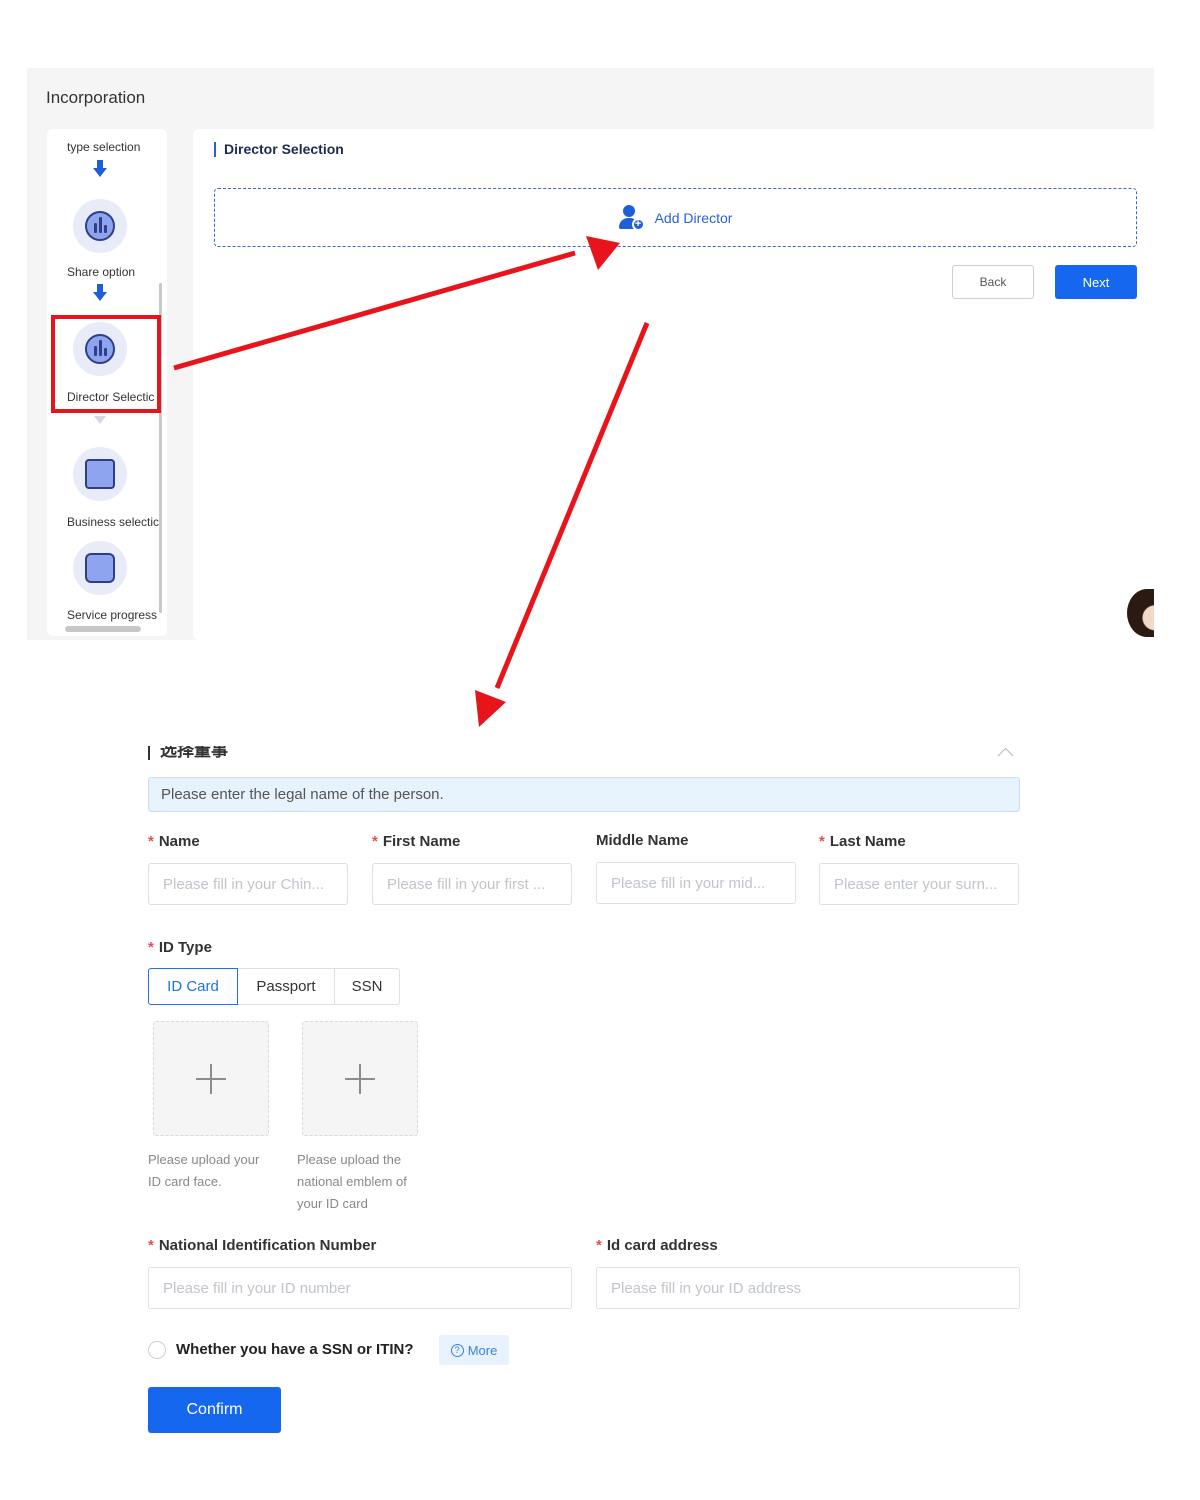  I want to click on id-type-selector: ID Card Passport SSN, so click(274, 986).